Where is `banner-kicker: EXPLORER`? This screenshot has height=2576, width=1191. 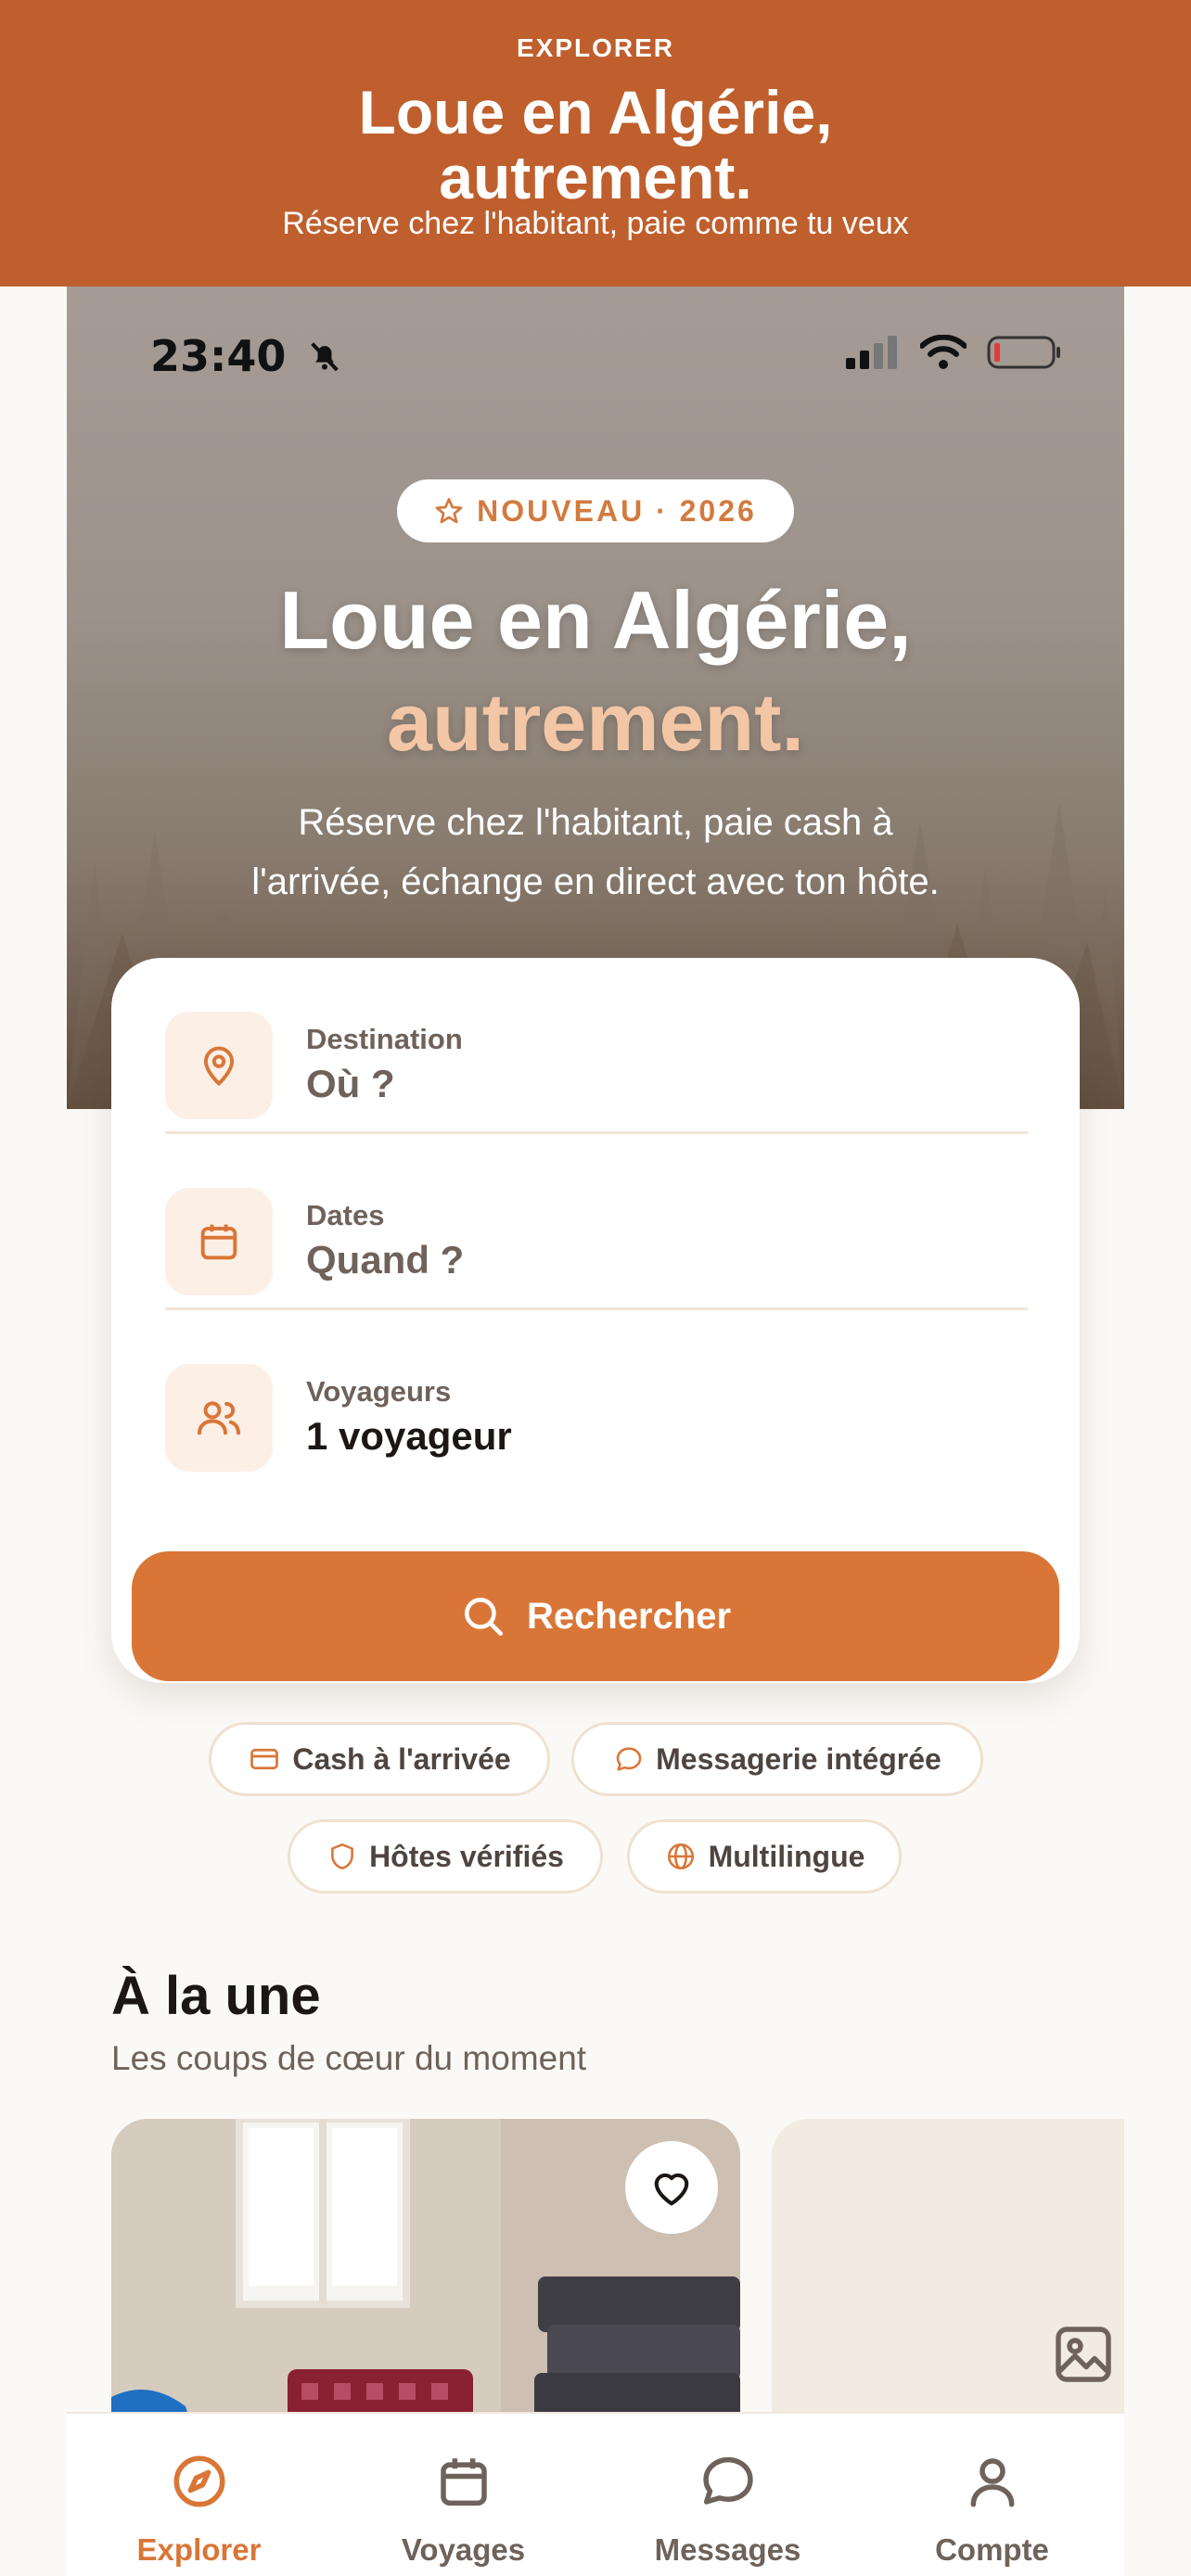 banner-kicker: EXPLORER is located at coordinates (595, 47).